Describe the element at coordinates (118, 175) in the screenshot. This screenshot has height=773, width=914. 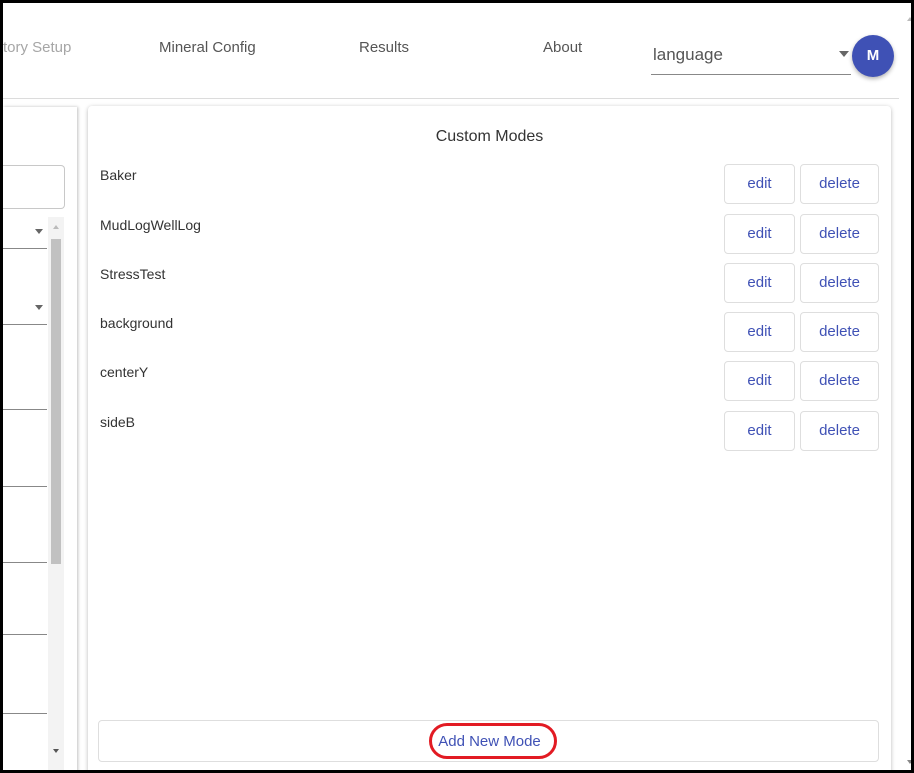
I see `mode-name: Baker` at that location.